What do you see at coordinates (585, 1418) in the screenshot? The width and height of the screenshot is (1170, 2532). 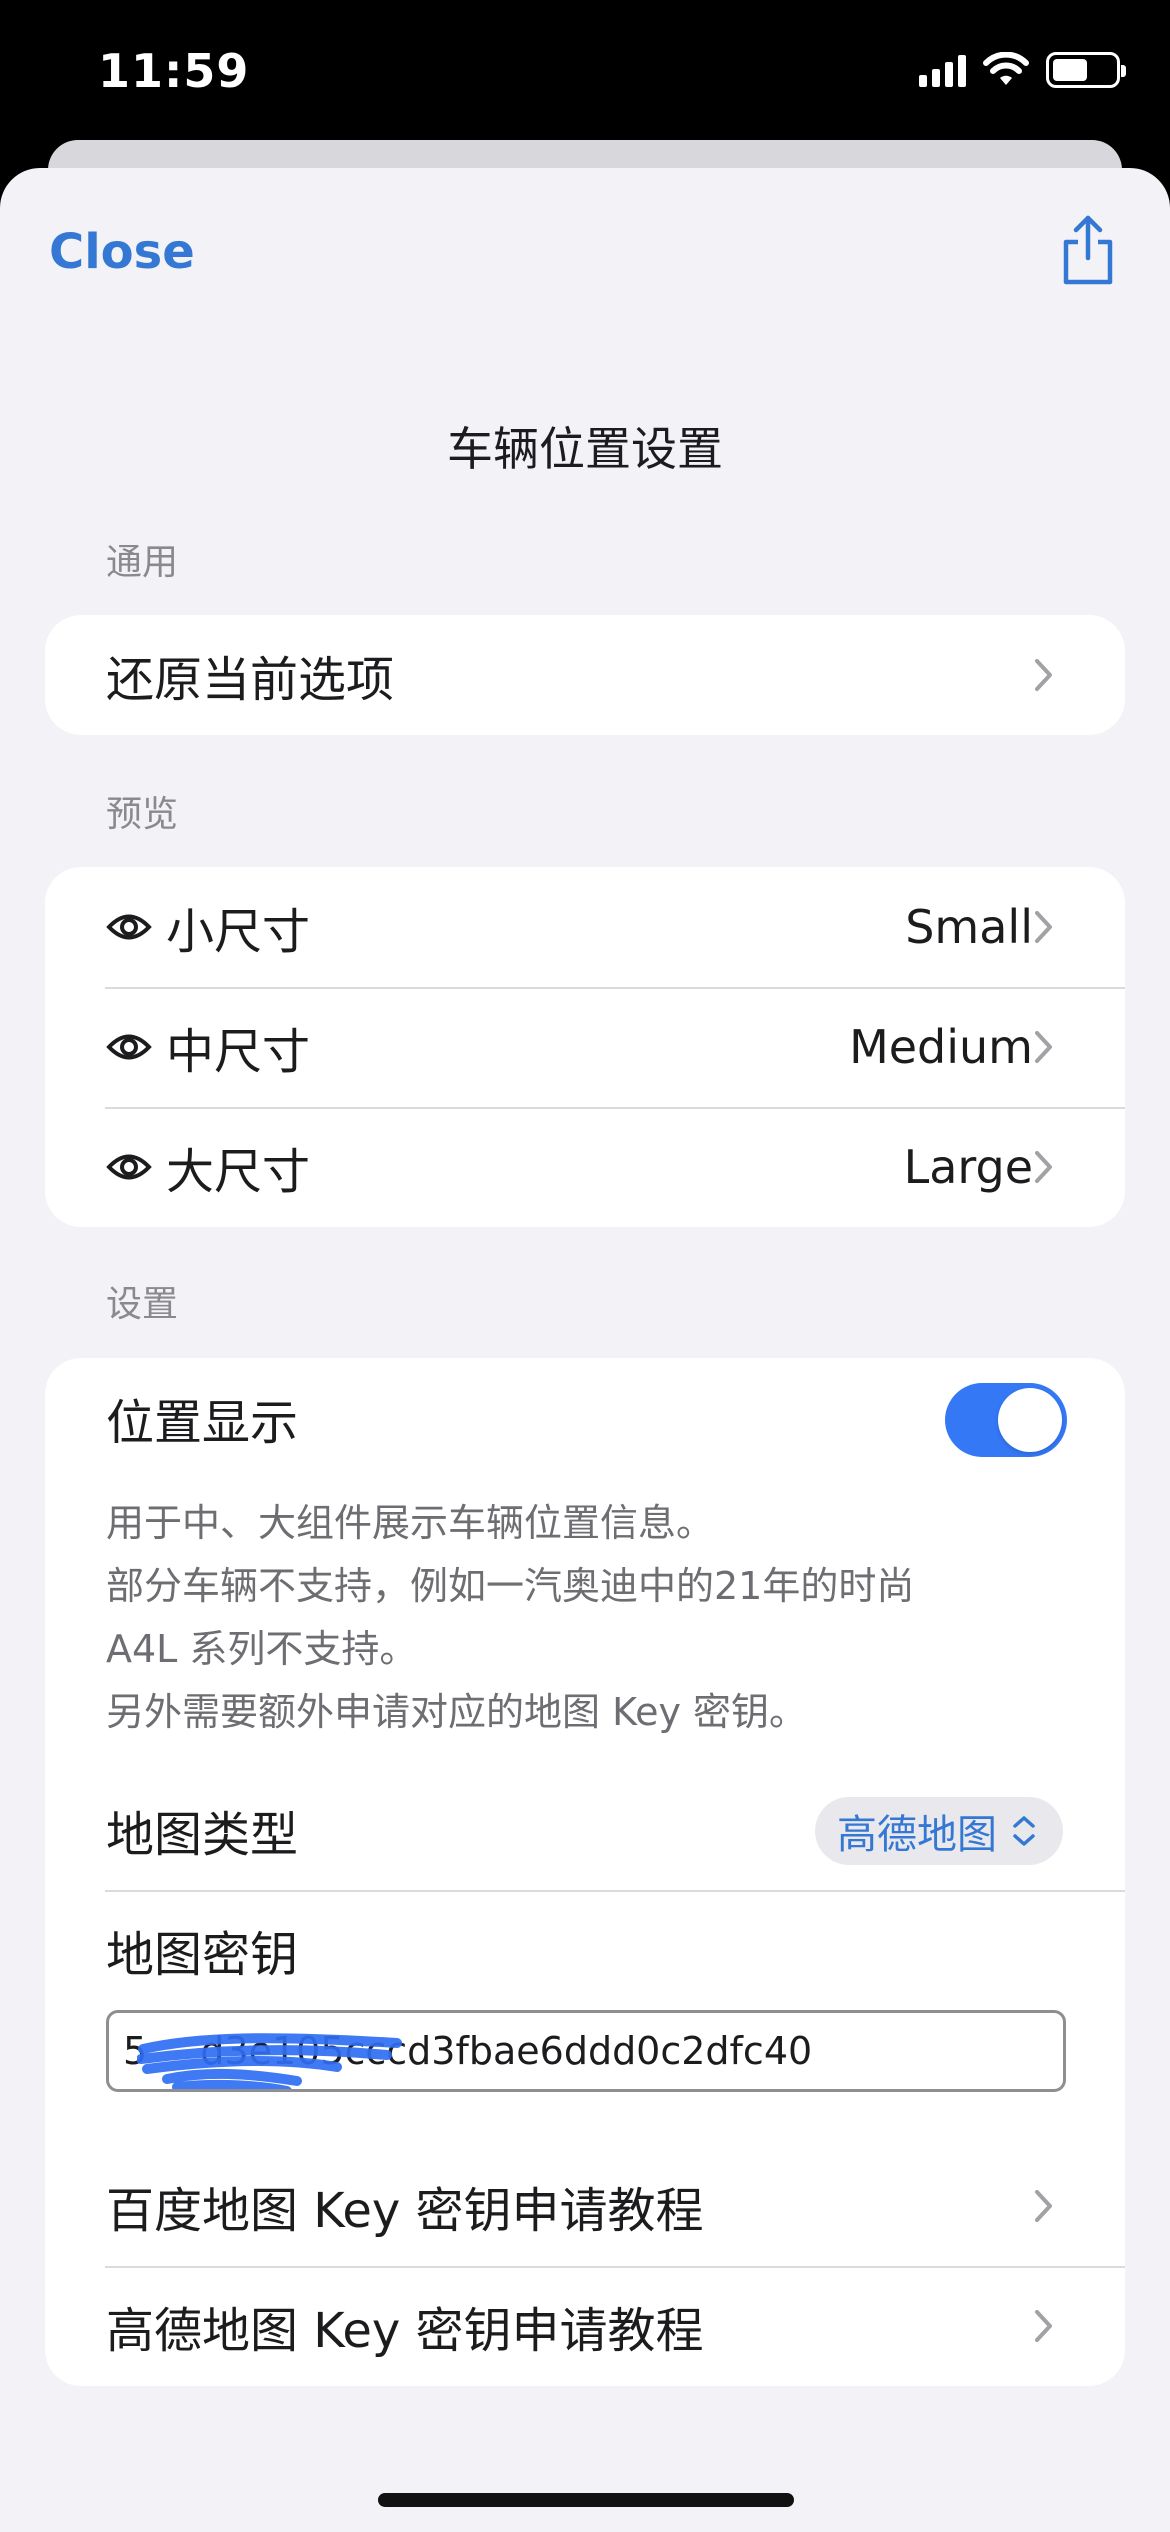 I see `location-display-row: 位置显示` at bounding box center [585, 1418].